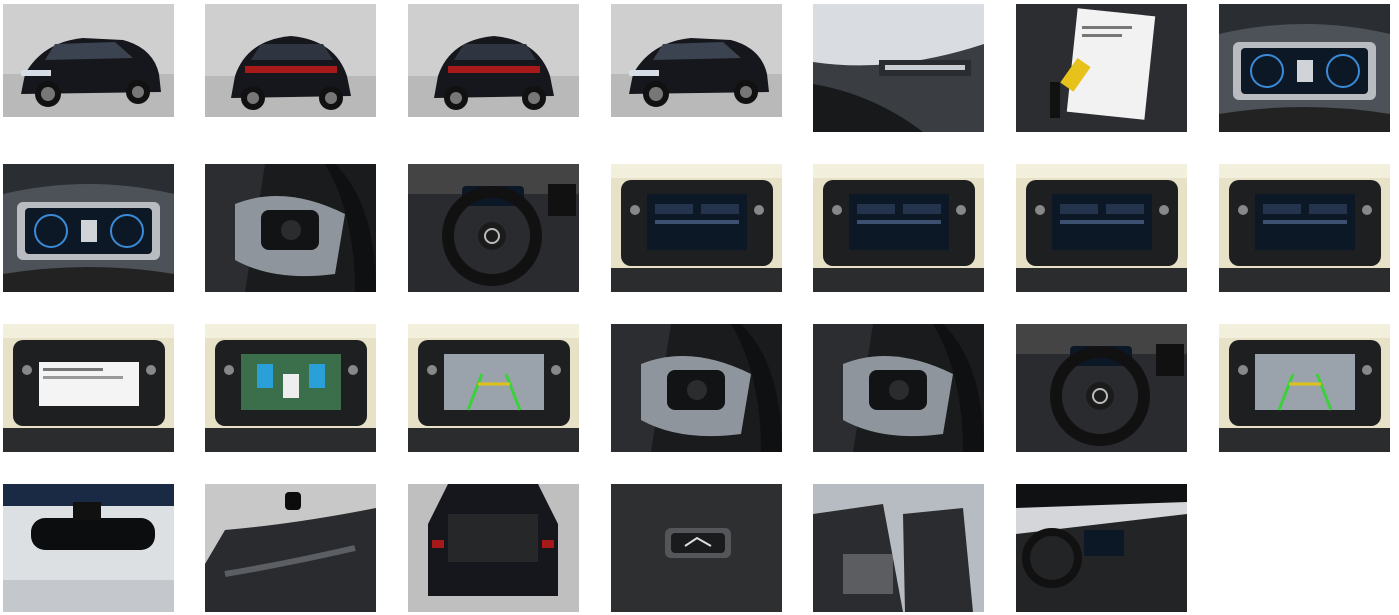 This screenshot has width=1399, height=615. I want to click on photo-thumbnail-rear-view-mirror, so click(88, 548).